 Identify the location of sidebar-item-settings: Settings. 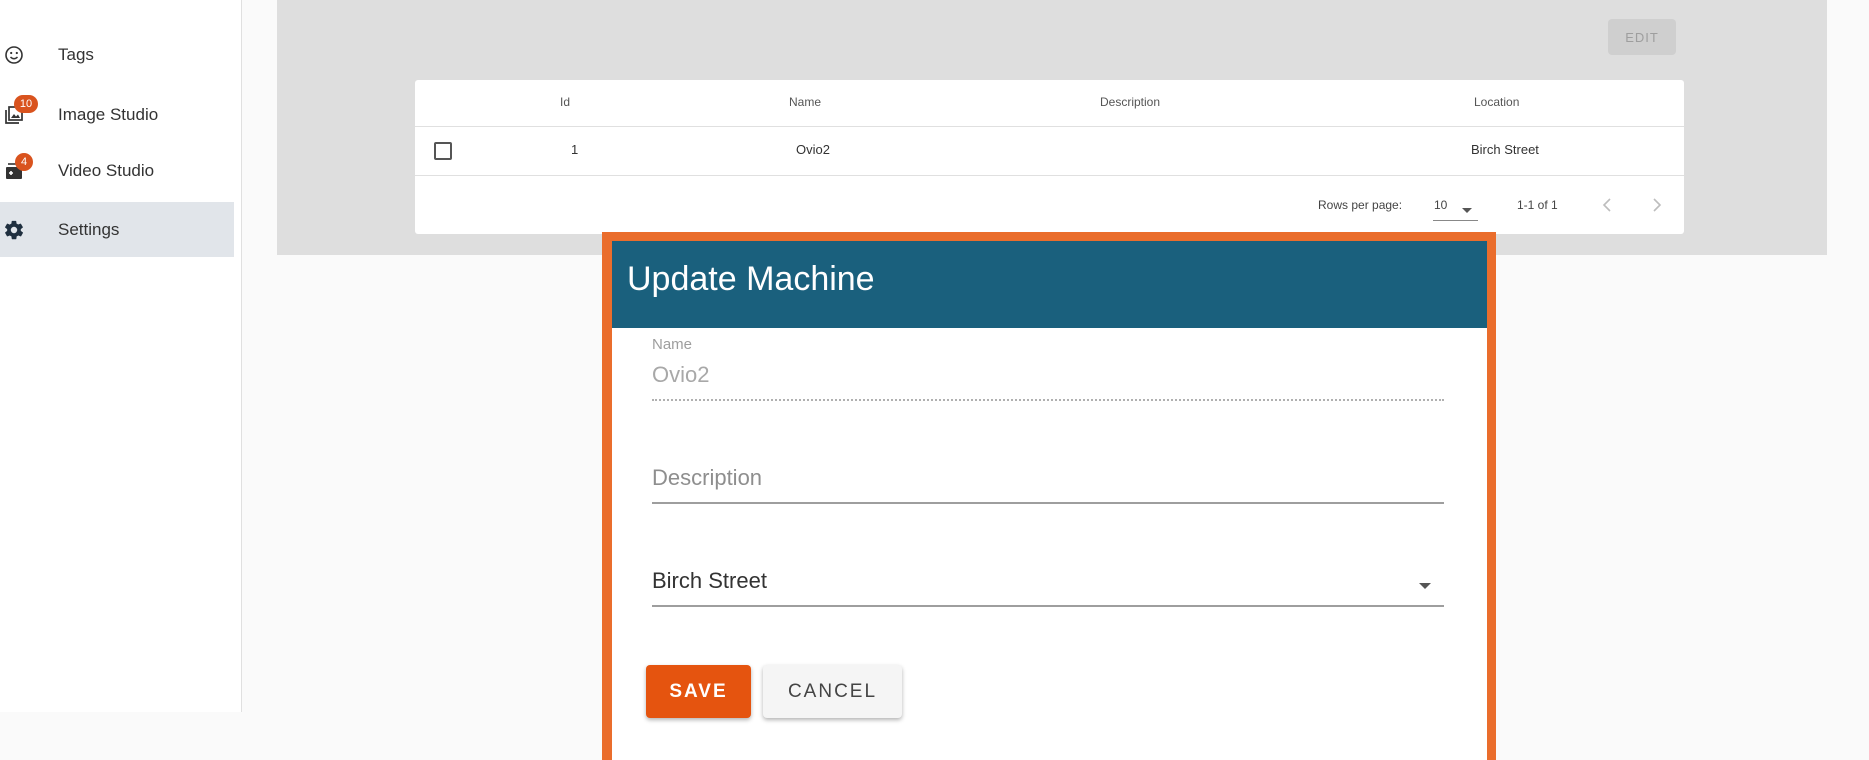
(117, 229).